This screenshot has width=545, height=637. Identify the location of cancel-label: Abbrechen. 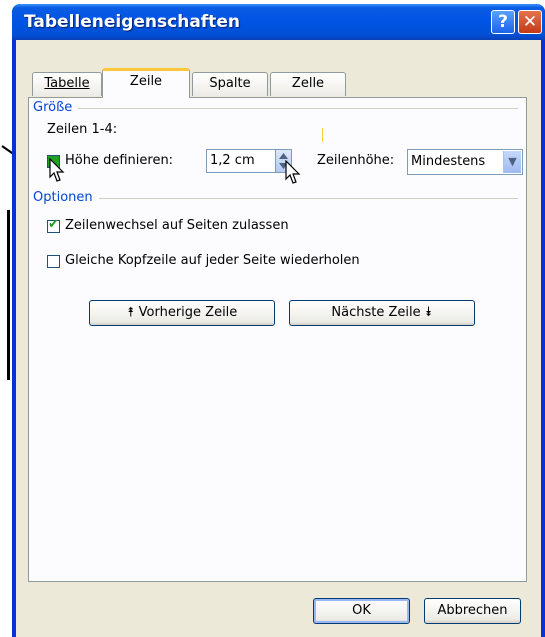
(472, 610).